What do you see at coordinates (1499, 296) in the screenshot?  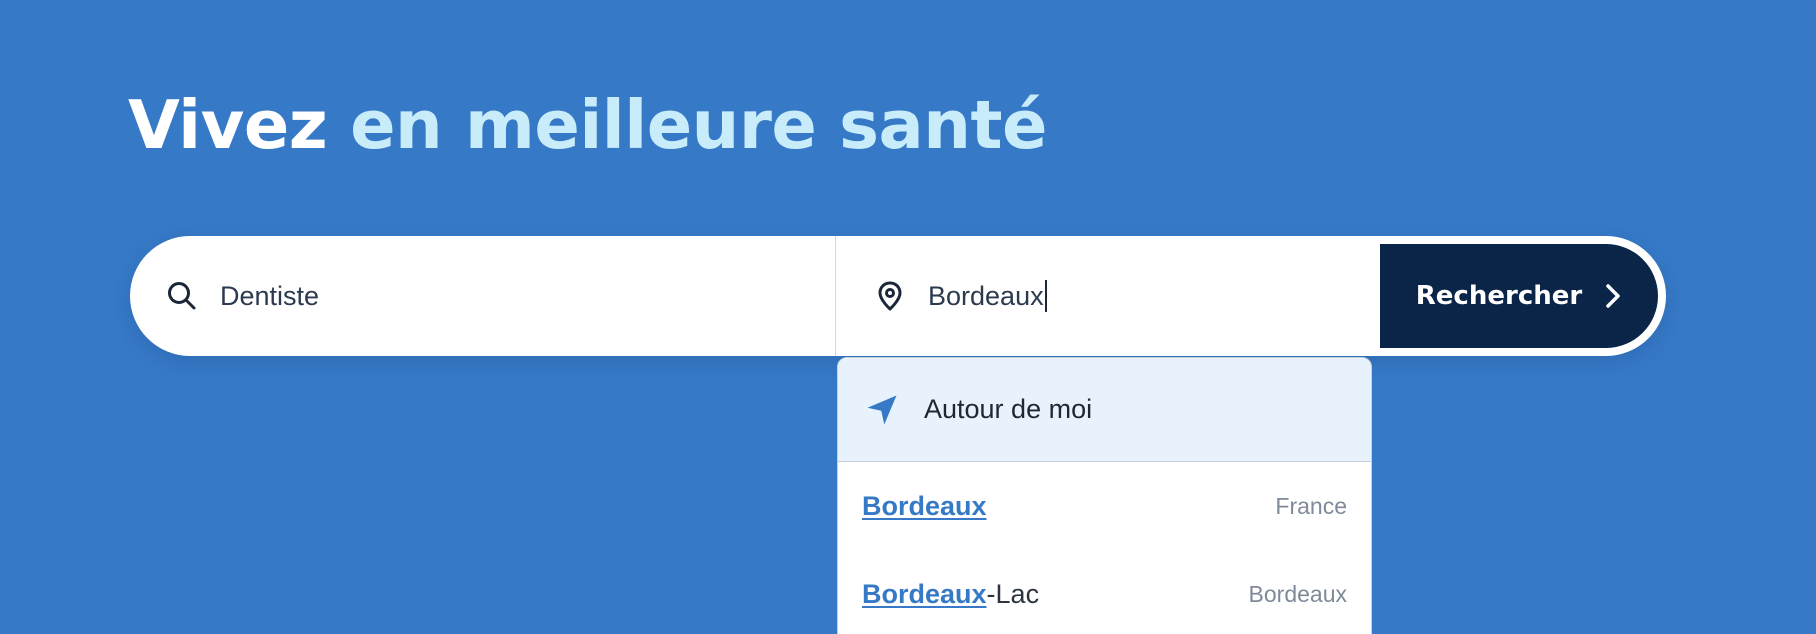 I see `search-button-label: Rechercher` at bounding box center [1499, 296].